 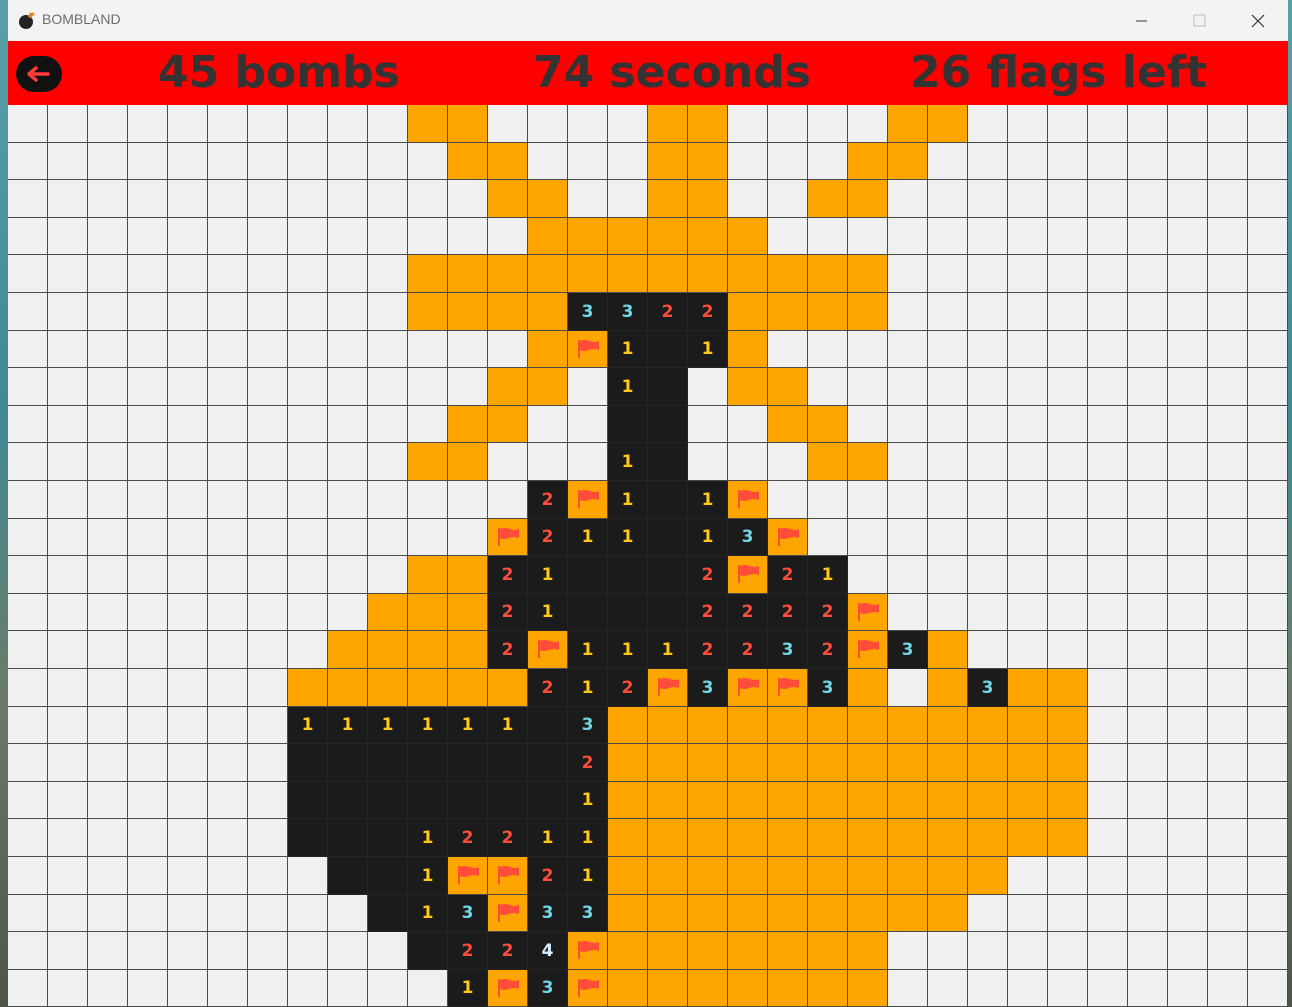 I want to click on number-cell: 3, so click(x=748, y=537).